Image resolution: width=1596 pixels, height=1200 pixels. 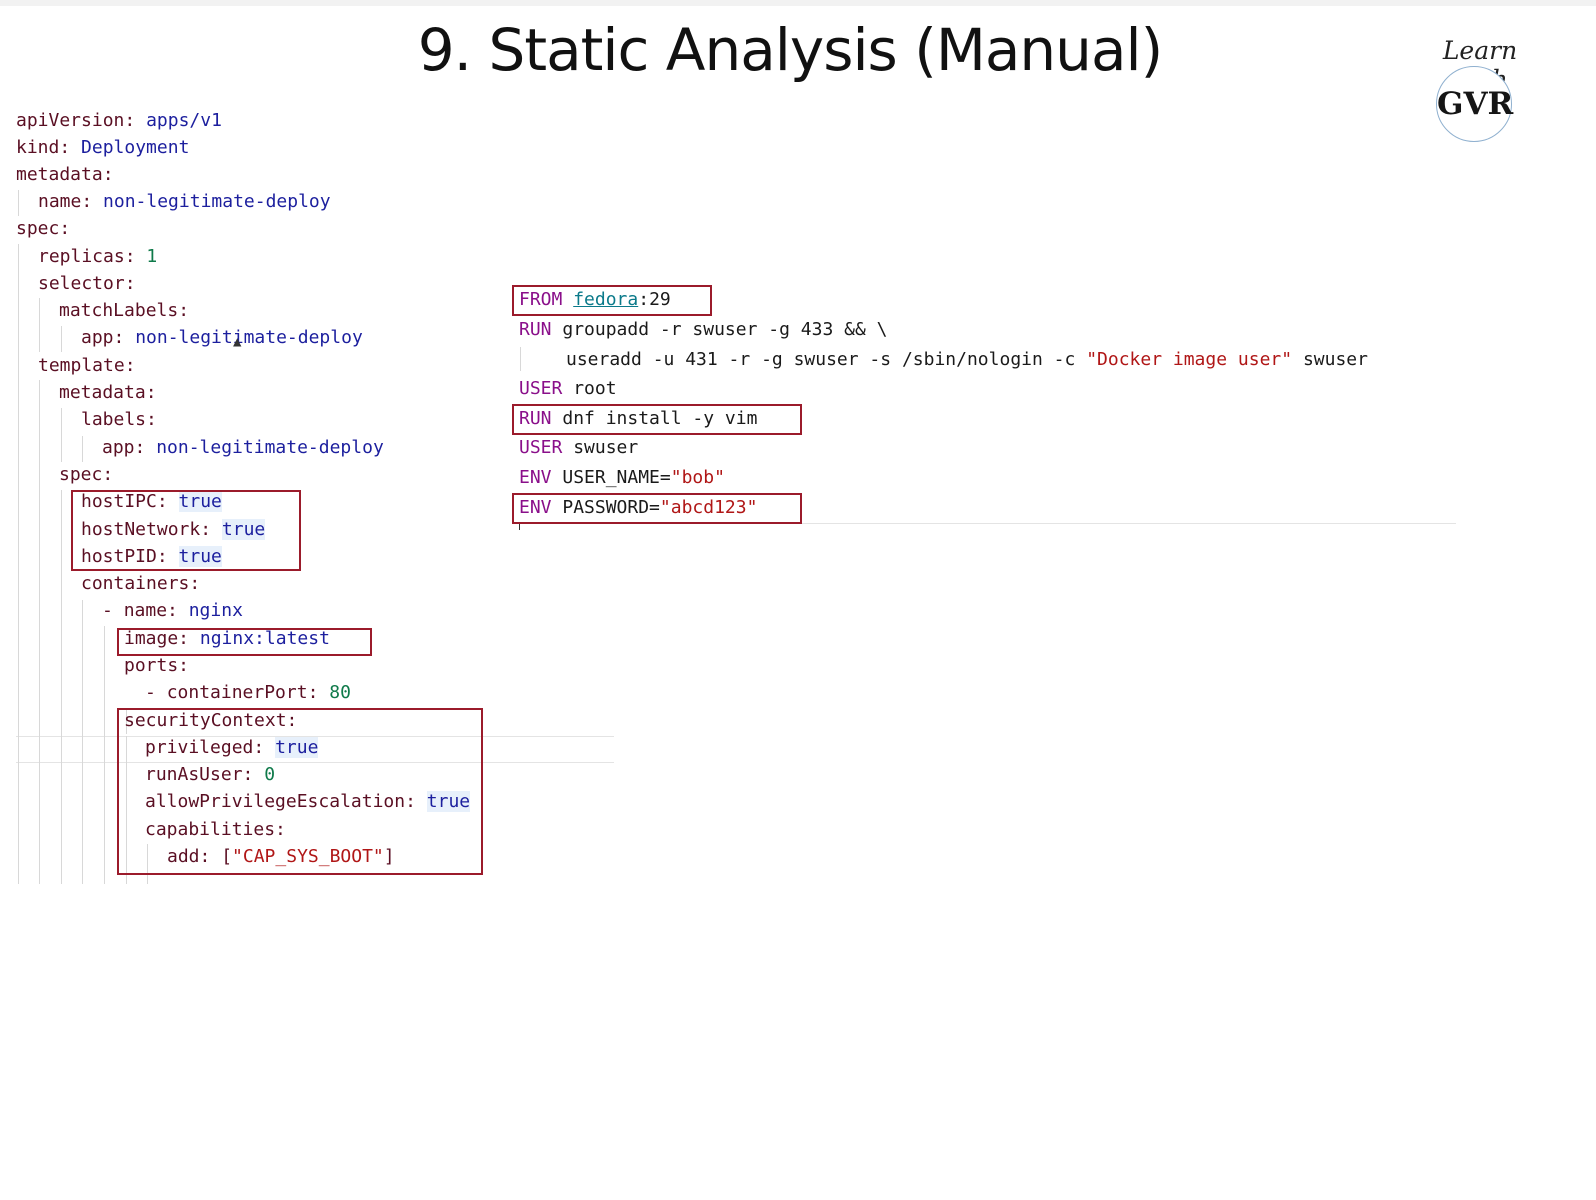 I want to click on yaml-line: name: non-legitimate-deploy, so click(x=184, y=202).